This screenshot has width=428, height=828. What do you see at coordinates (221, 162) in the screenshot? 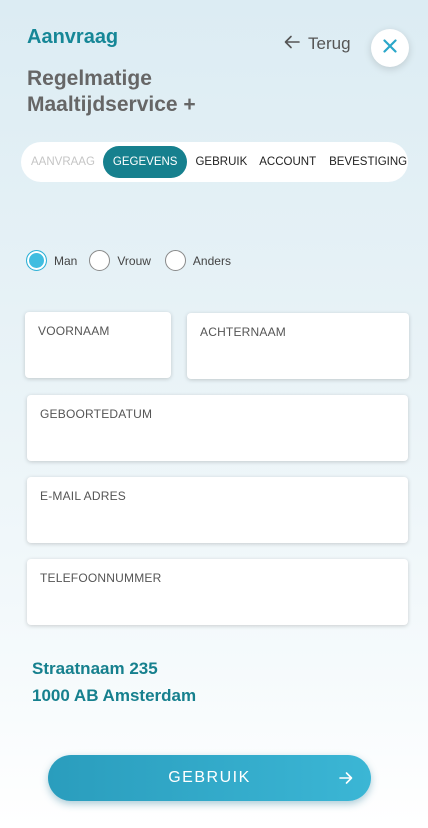
I see `step-gebruik: GEBRUIK` at bounding box center [221, 162].